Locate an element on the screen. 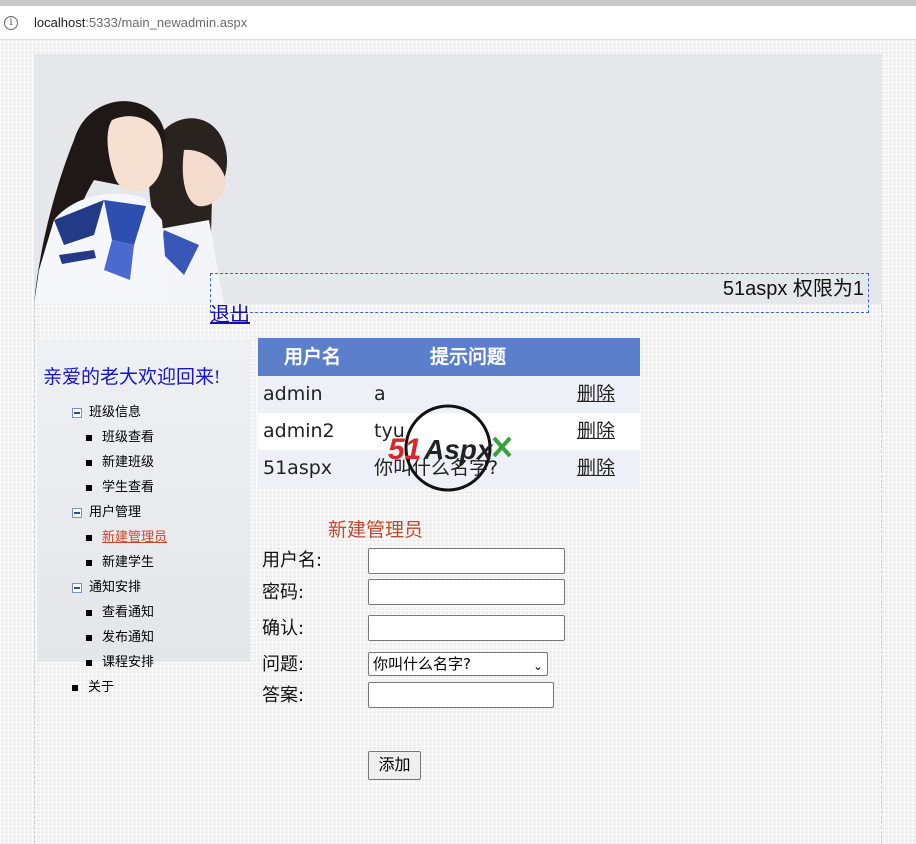 The image size is (916, 844). password-input is located at coordinates (466, 592).